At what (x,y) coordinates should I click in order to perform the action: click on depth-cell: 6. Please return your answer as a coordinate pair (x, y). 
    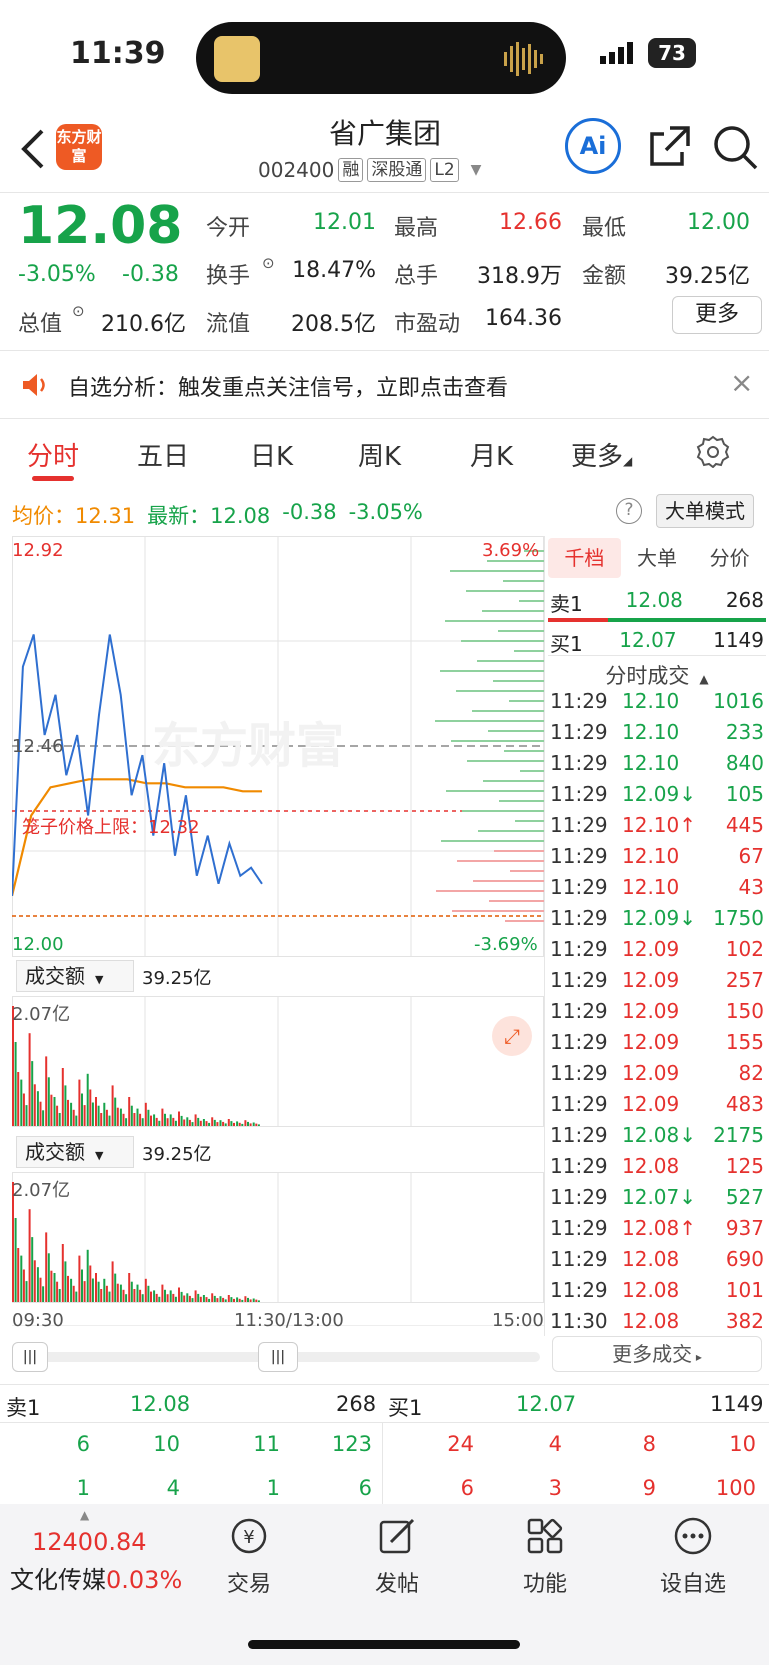
    Looking at the image, I should click on (467, 1488).